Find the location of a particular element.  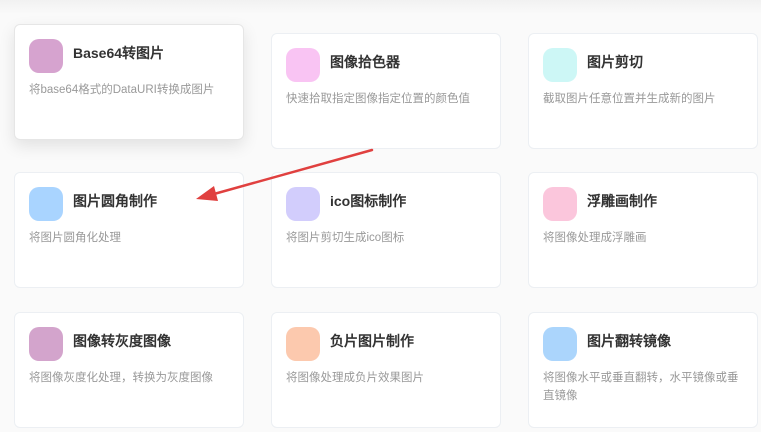

tool-title: 浮雕画制作 is located at coordinates (622, 201).